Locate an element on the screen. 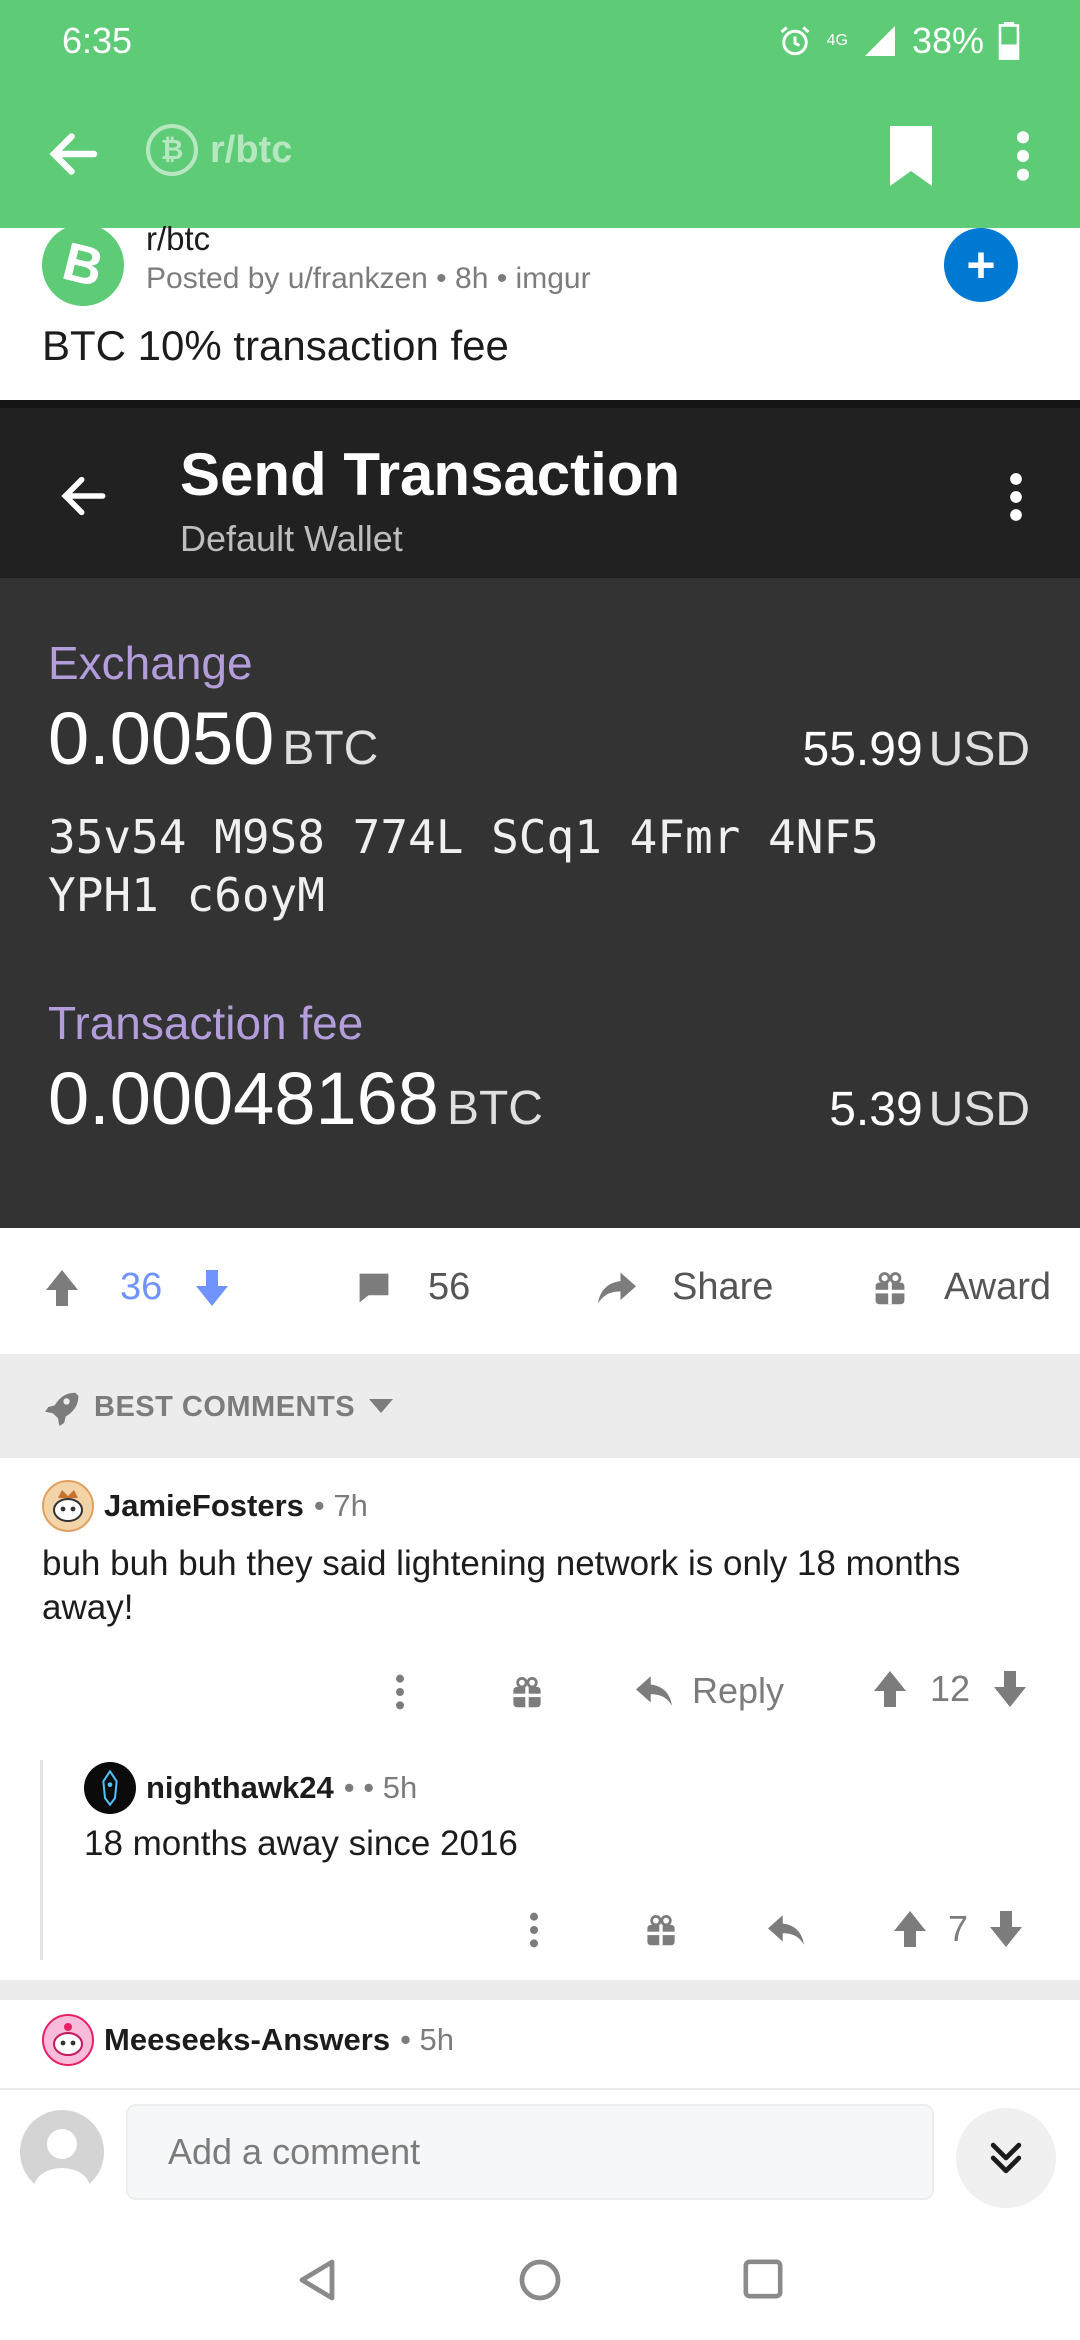 The height and width of the screenshot is (2340, 1080). join-button: + is located at coordinates (981, 265).